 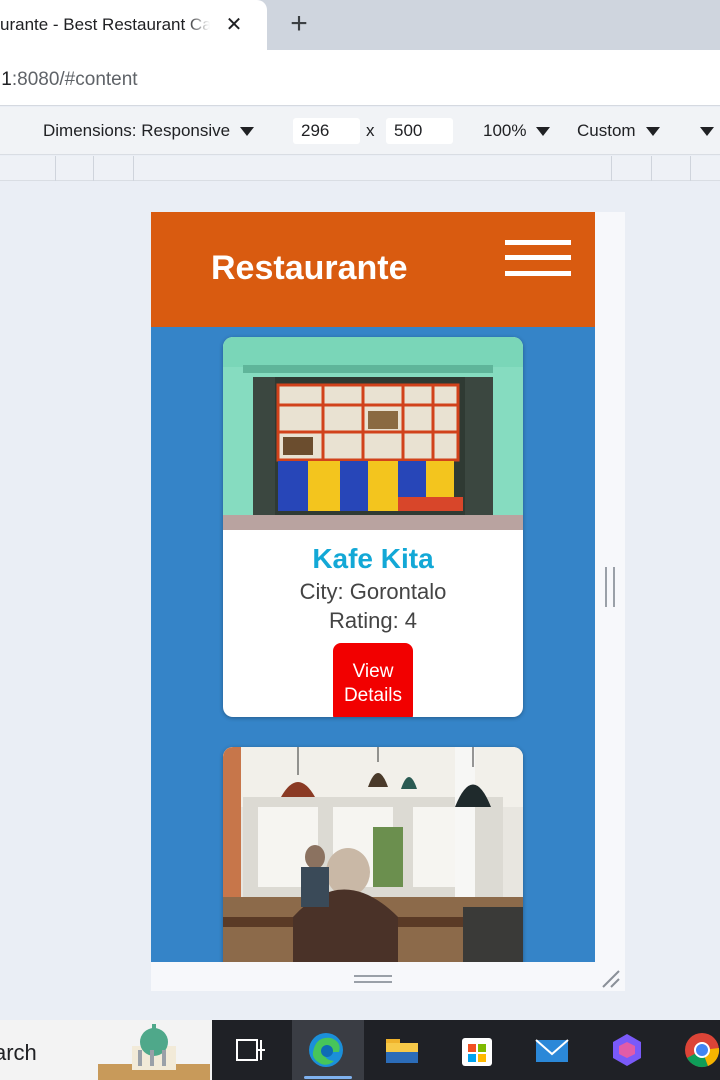 What do you see at coordinates (538, 258) in the screenshot?
I see `hamburger-menu-icon` at bounding box center [538, 258].